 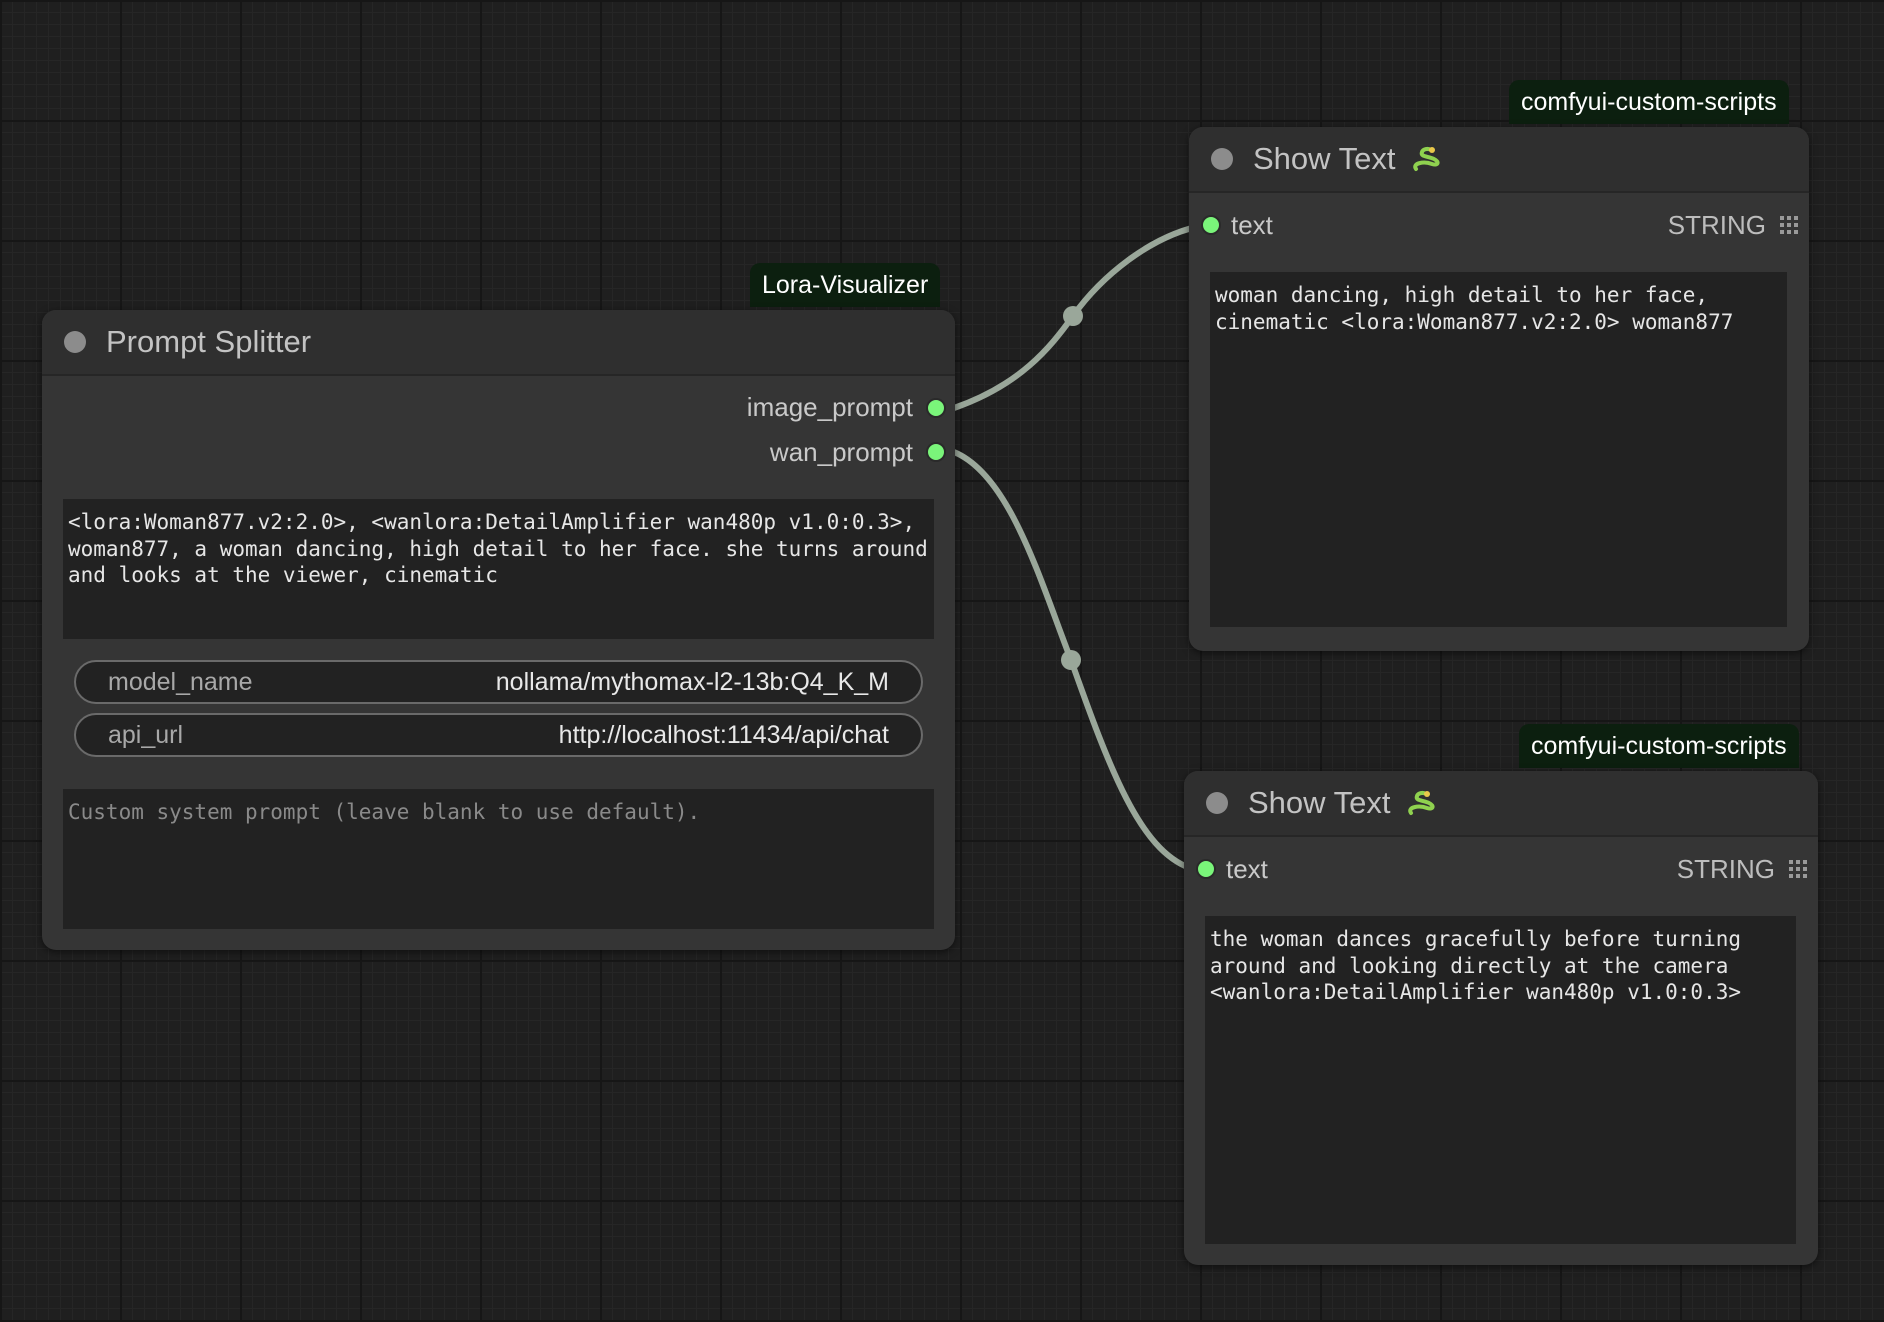 I want to click on output-label-wan-prompt: wan_prompt, so click(x=841, y=452).